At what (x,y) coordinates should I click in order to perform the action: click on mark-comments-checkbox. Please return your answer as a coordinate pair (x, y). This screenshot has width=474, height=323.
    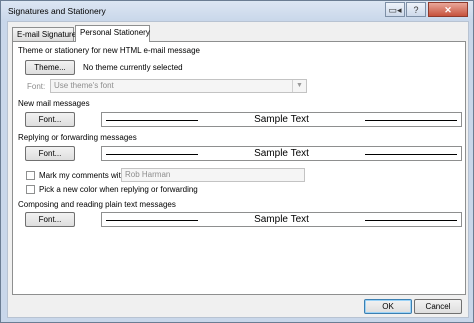
    Looking at the image, I should click on (30, 175).